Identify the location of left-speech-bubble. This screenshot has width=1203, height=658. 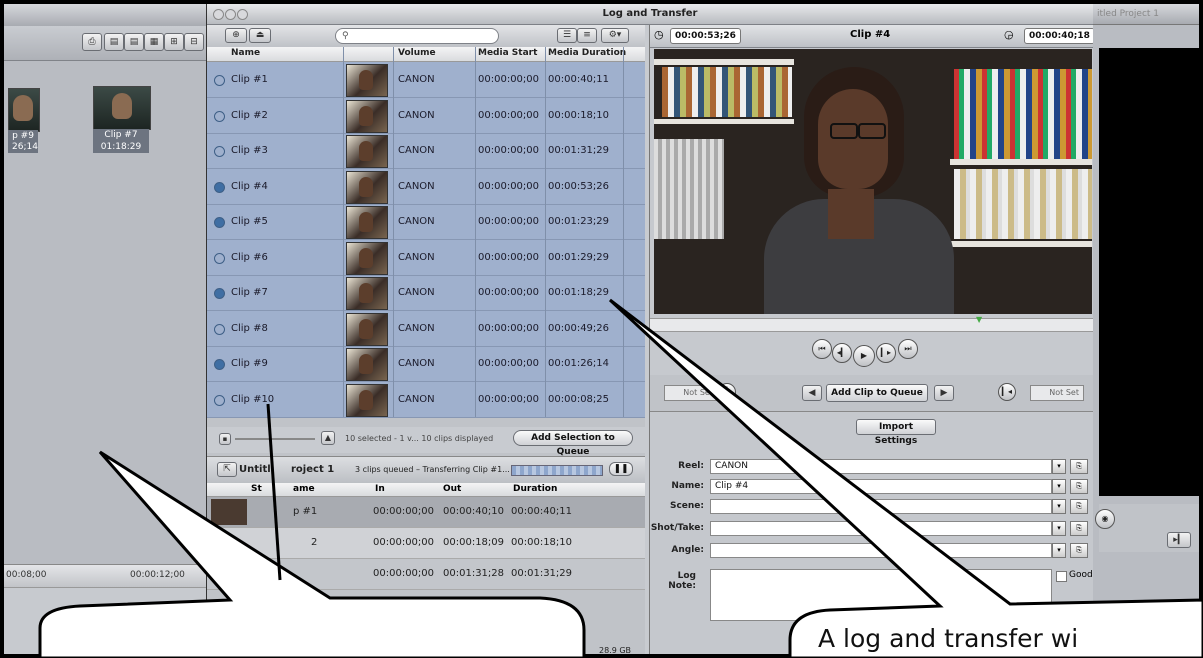
(312, 554).